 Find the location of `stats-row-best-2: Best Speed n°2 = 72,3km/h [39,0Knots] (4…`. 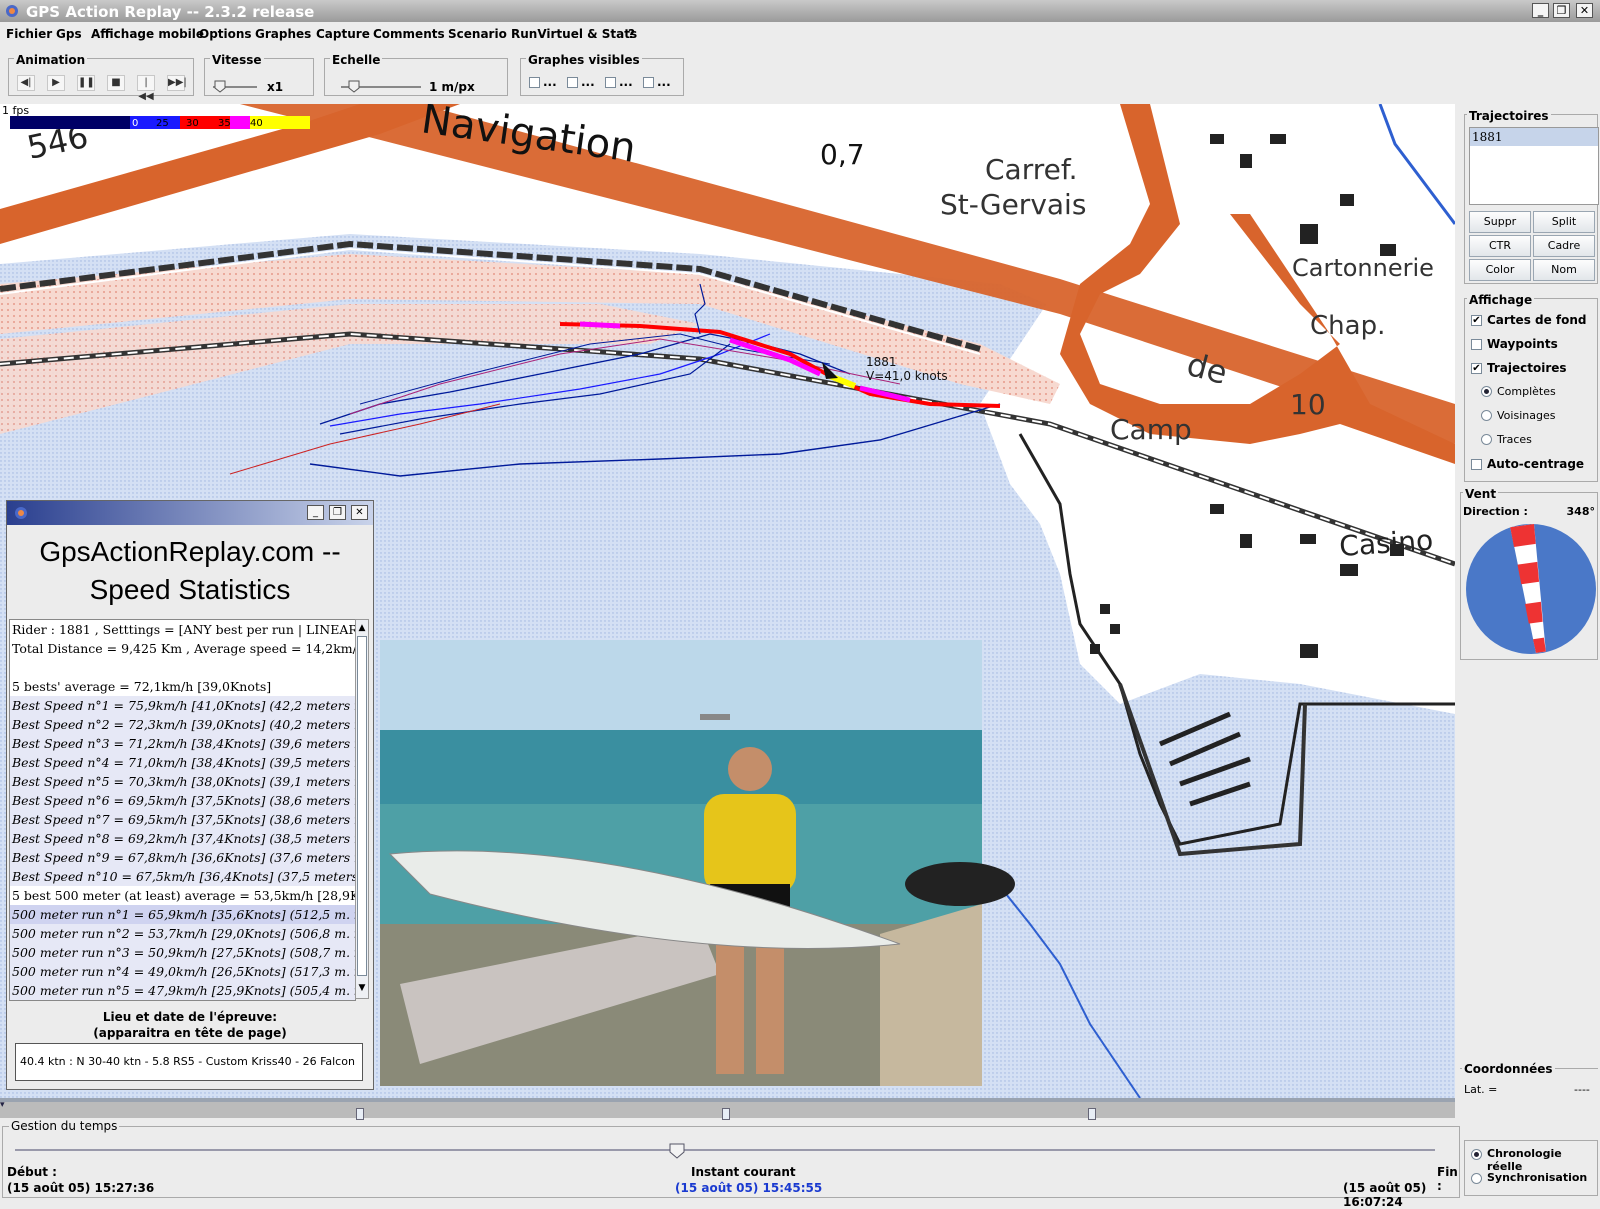

stats-row-best-2: Best Speed n°2 = 72,3km/h [39,0Knots] (4… is located at coordinates (182, 724).